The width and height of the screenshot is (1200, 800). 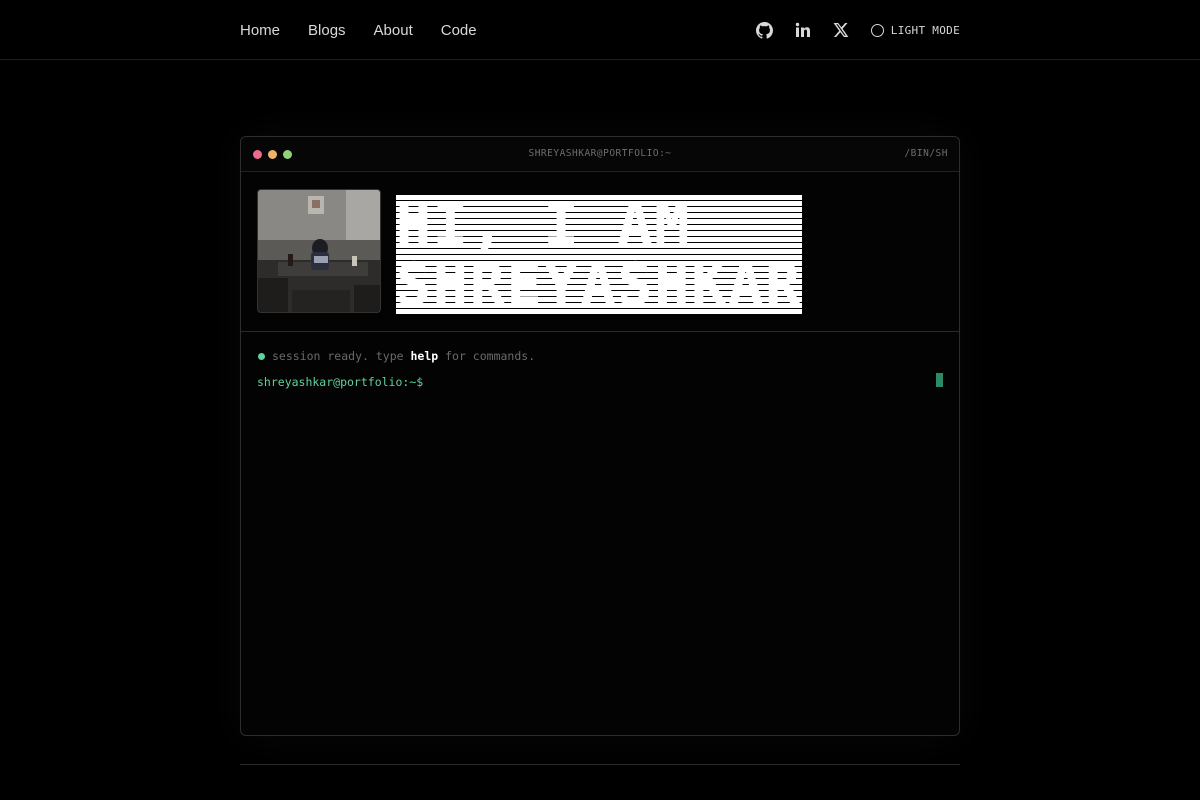 I want to click on linkedin-icon, so click(x=803, y=30).